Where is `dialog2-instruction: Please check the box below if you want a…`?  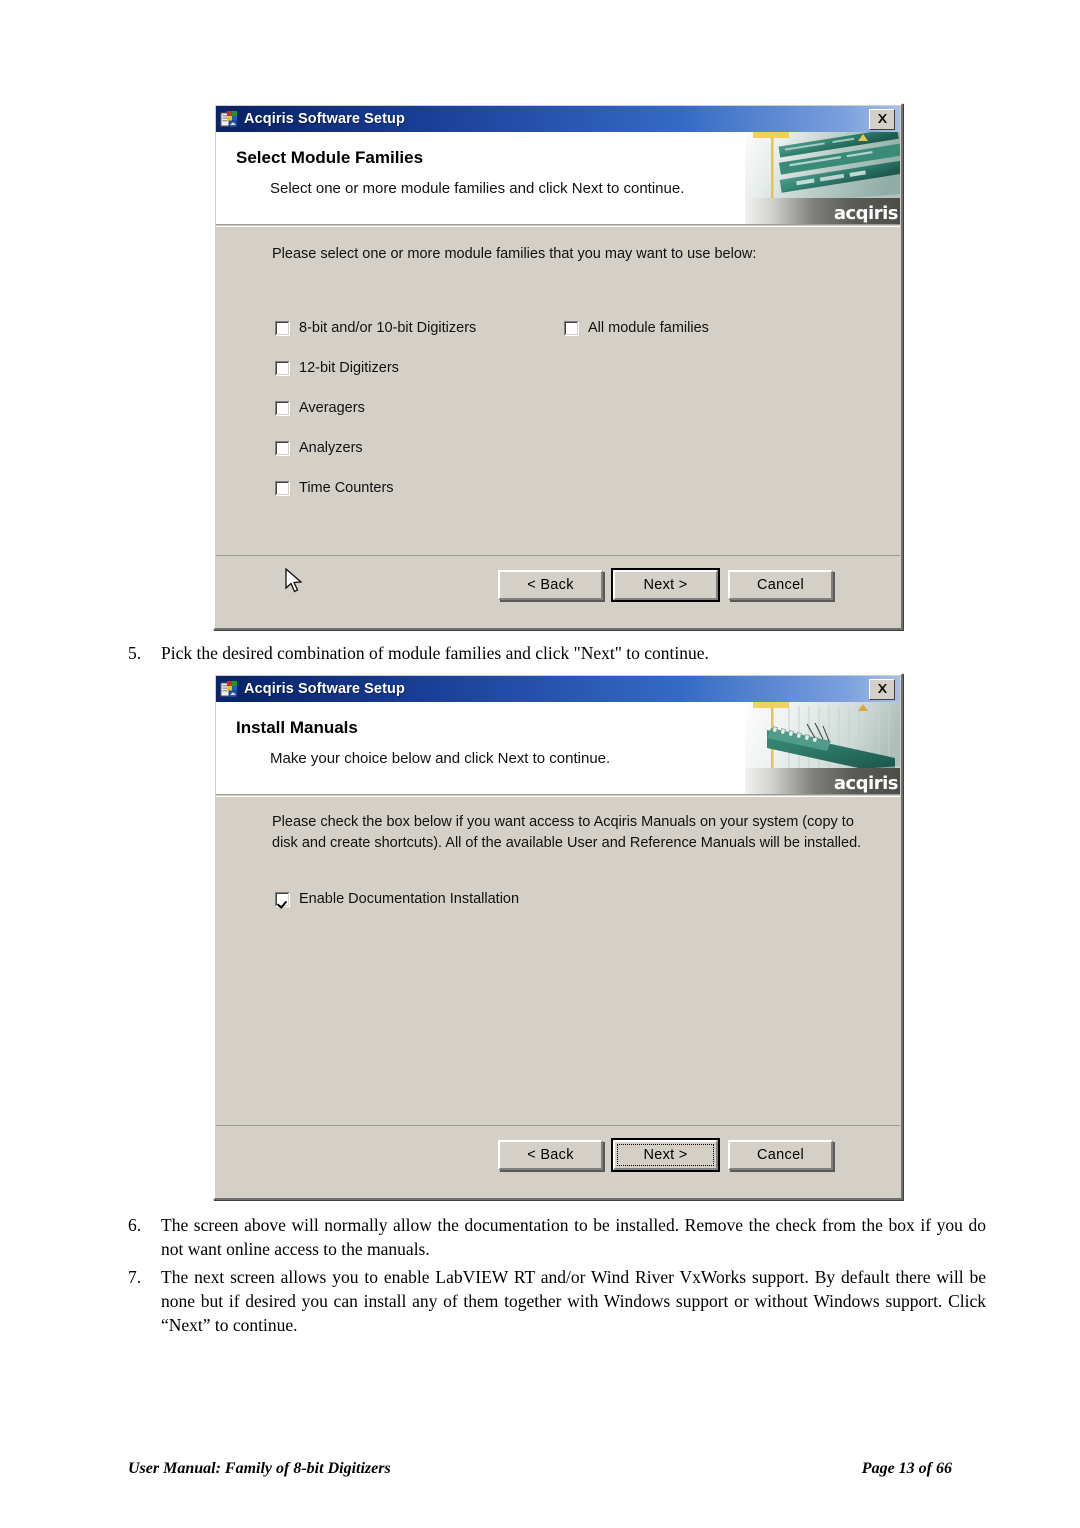
dialog2-instruction: Please check the box below if you want a… is located at coordinates (567, 832).